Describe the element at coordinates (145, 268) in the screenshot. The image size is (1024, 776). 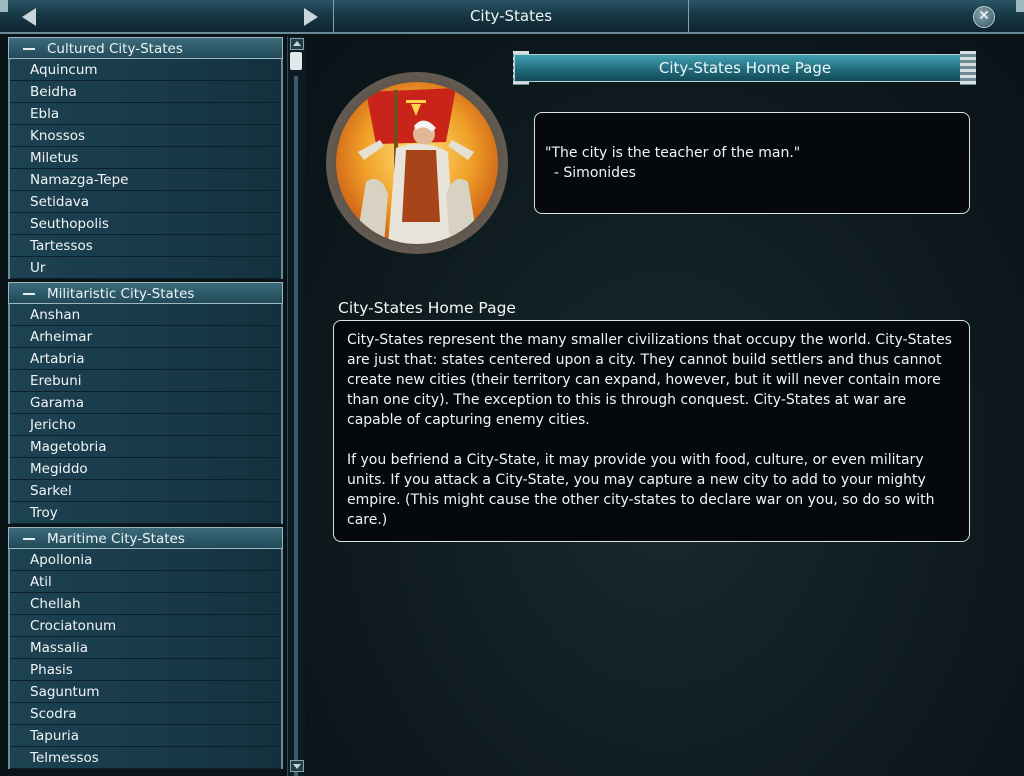
I see `sidebar-item-ur: Ur` at that location.